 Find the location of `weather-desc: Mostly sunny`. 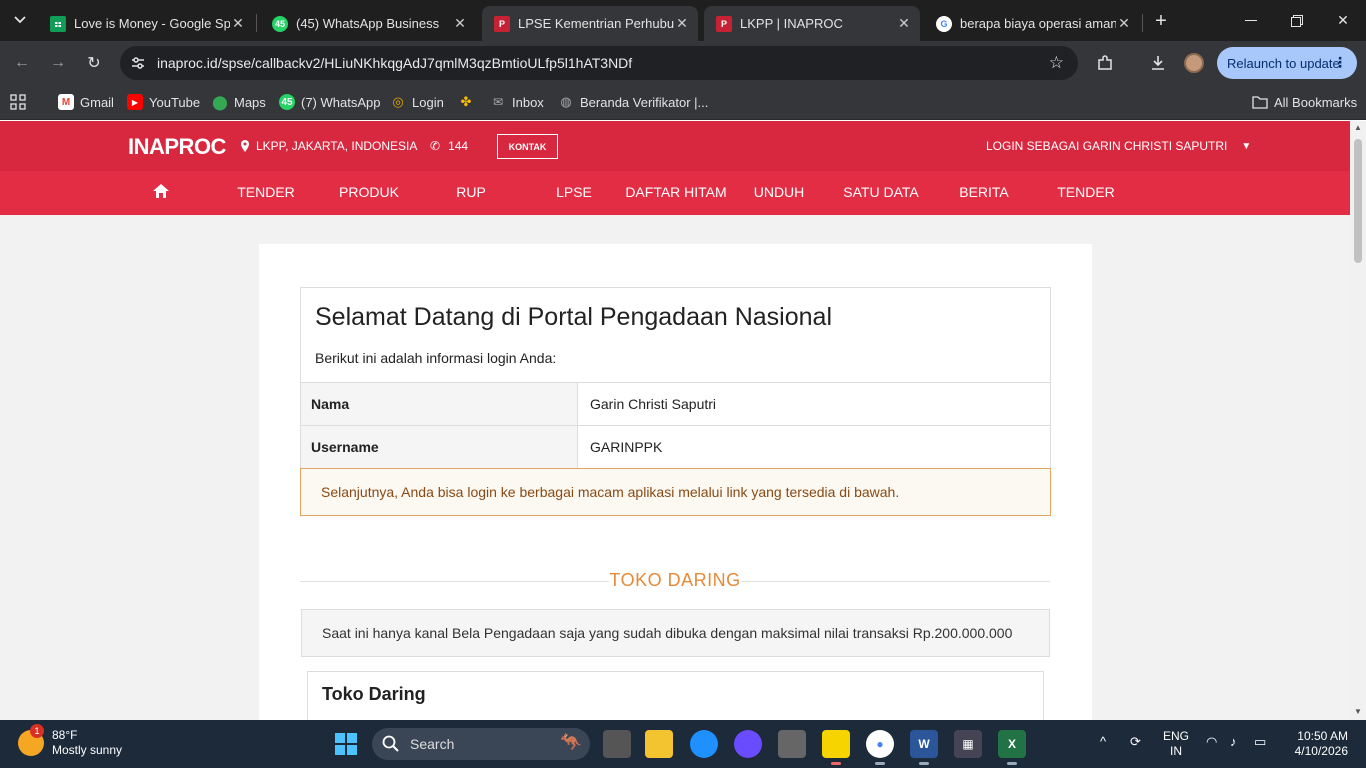

weather-desc: Mostly sunny is located at coordinates (87, 750).